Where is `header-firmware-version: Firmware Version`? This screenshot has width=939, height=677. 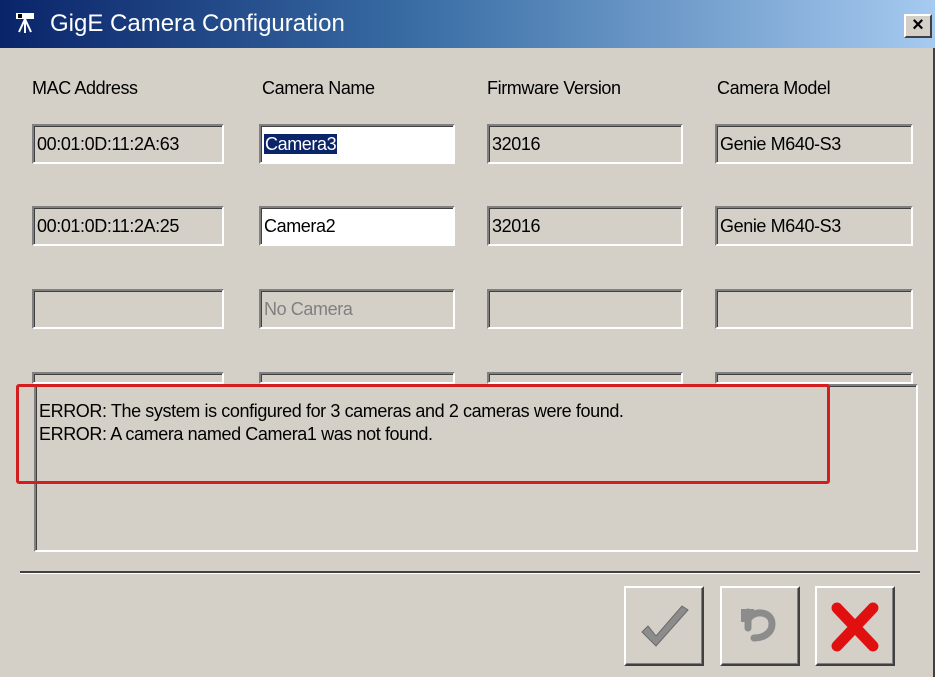 header-firmware-version: Firmware Version is located at coordinates (554, 88).